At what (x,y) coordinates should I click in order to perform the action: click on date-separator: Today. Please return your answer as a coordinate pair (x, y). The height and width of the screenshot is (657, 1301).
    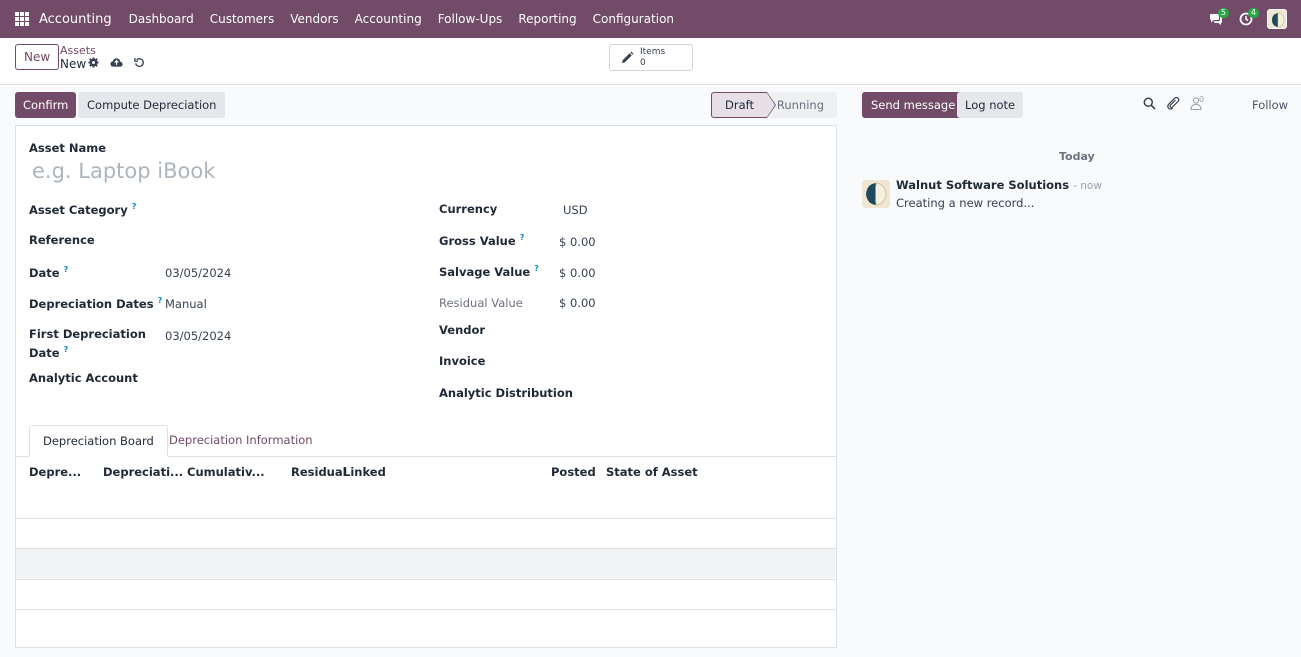
    Looking at the image, I should click on (1077, 156).